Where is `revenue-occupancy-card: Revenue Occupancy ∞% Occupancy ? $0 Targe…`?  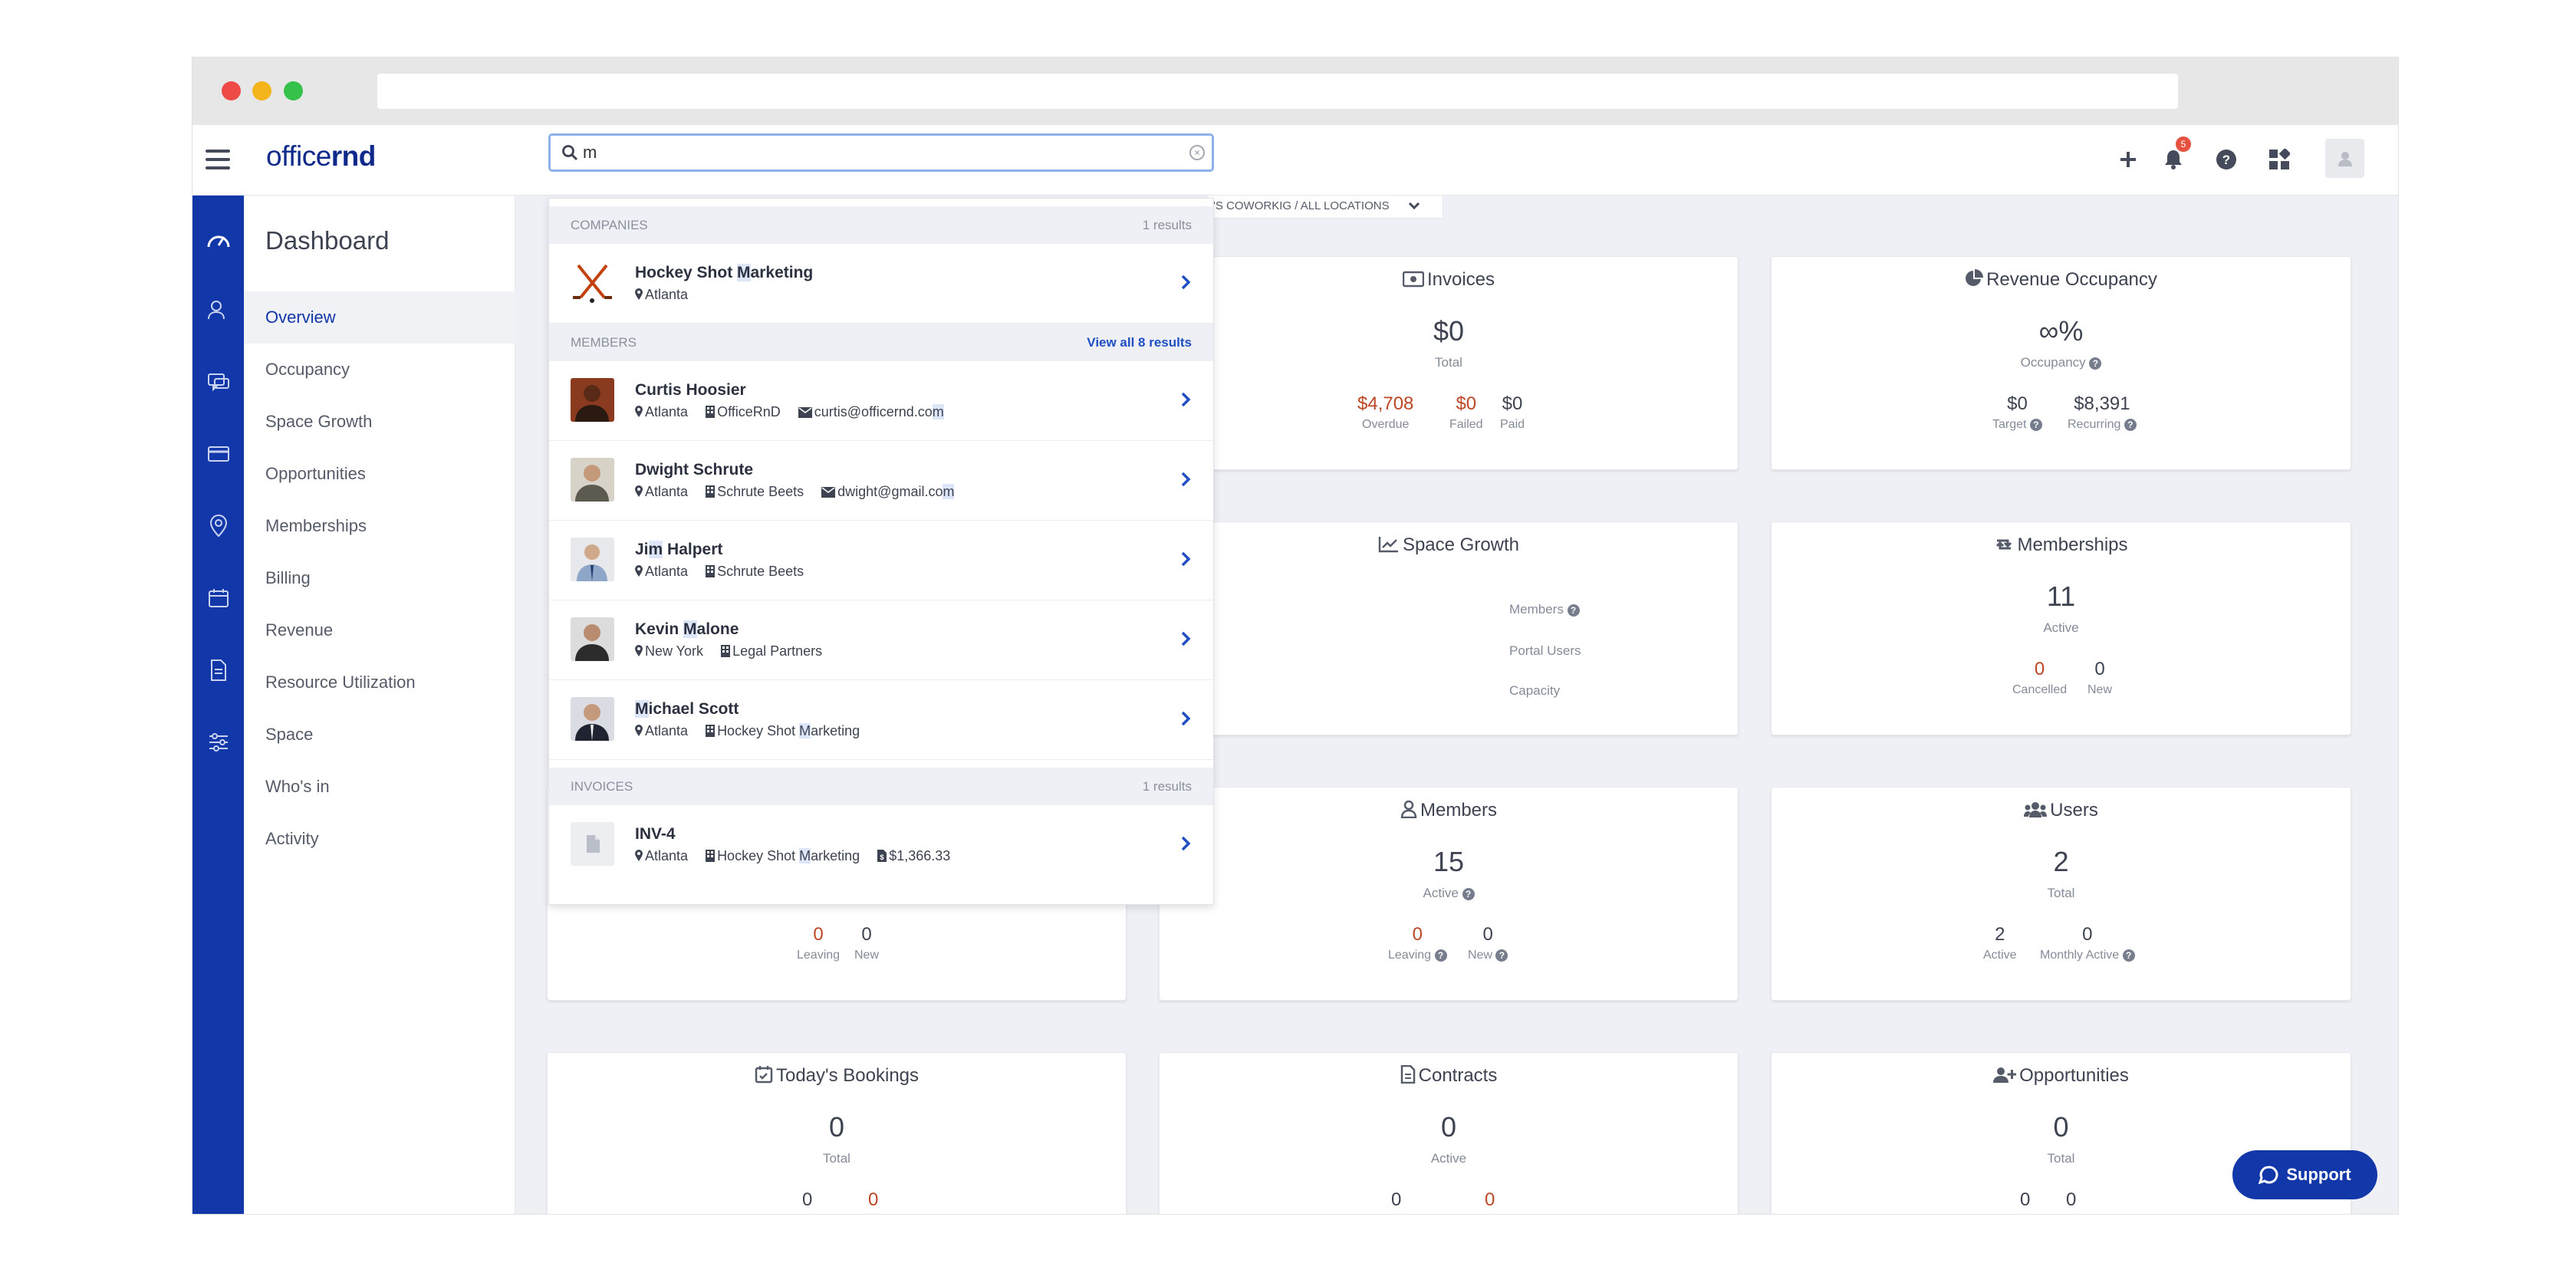
revenue-occupancy-card: Revenue Occupancy ∞% Occupancy ? $0 Targe… is located at coordinates (2061, 363).